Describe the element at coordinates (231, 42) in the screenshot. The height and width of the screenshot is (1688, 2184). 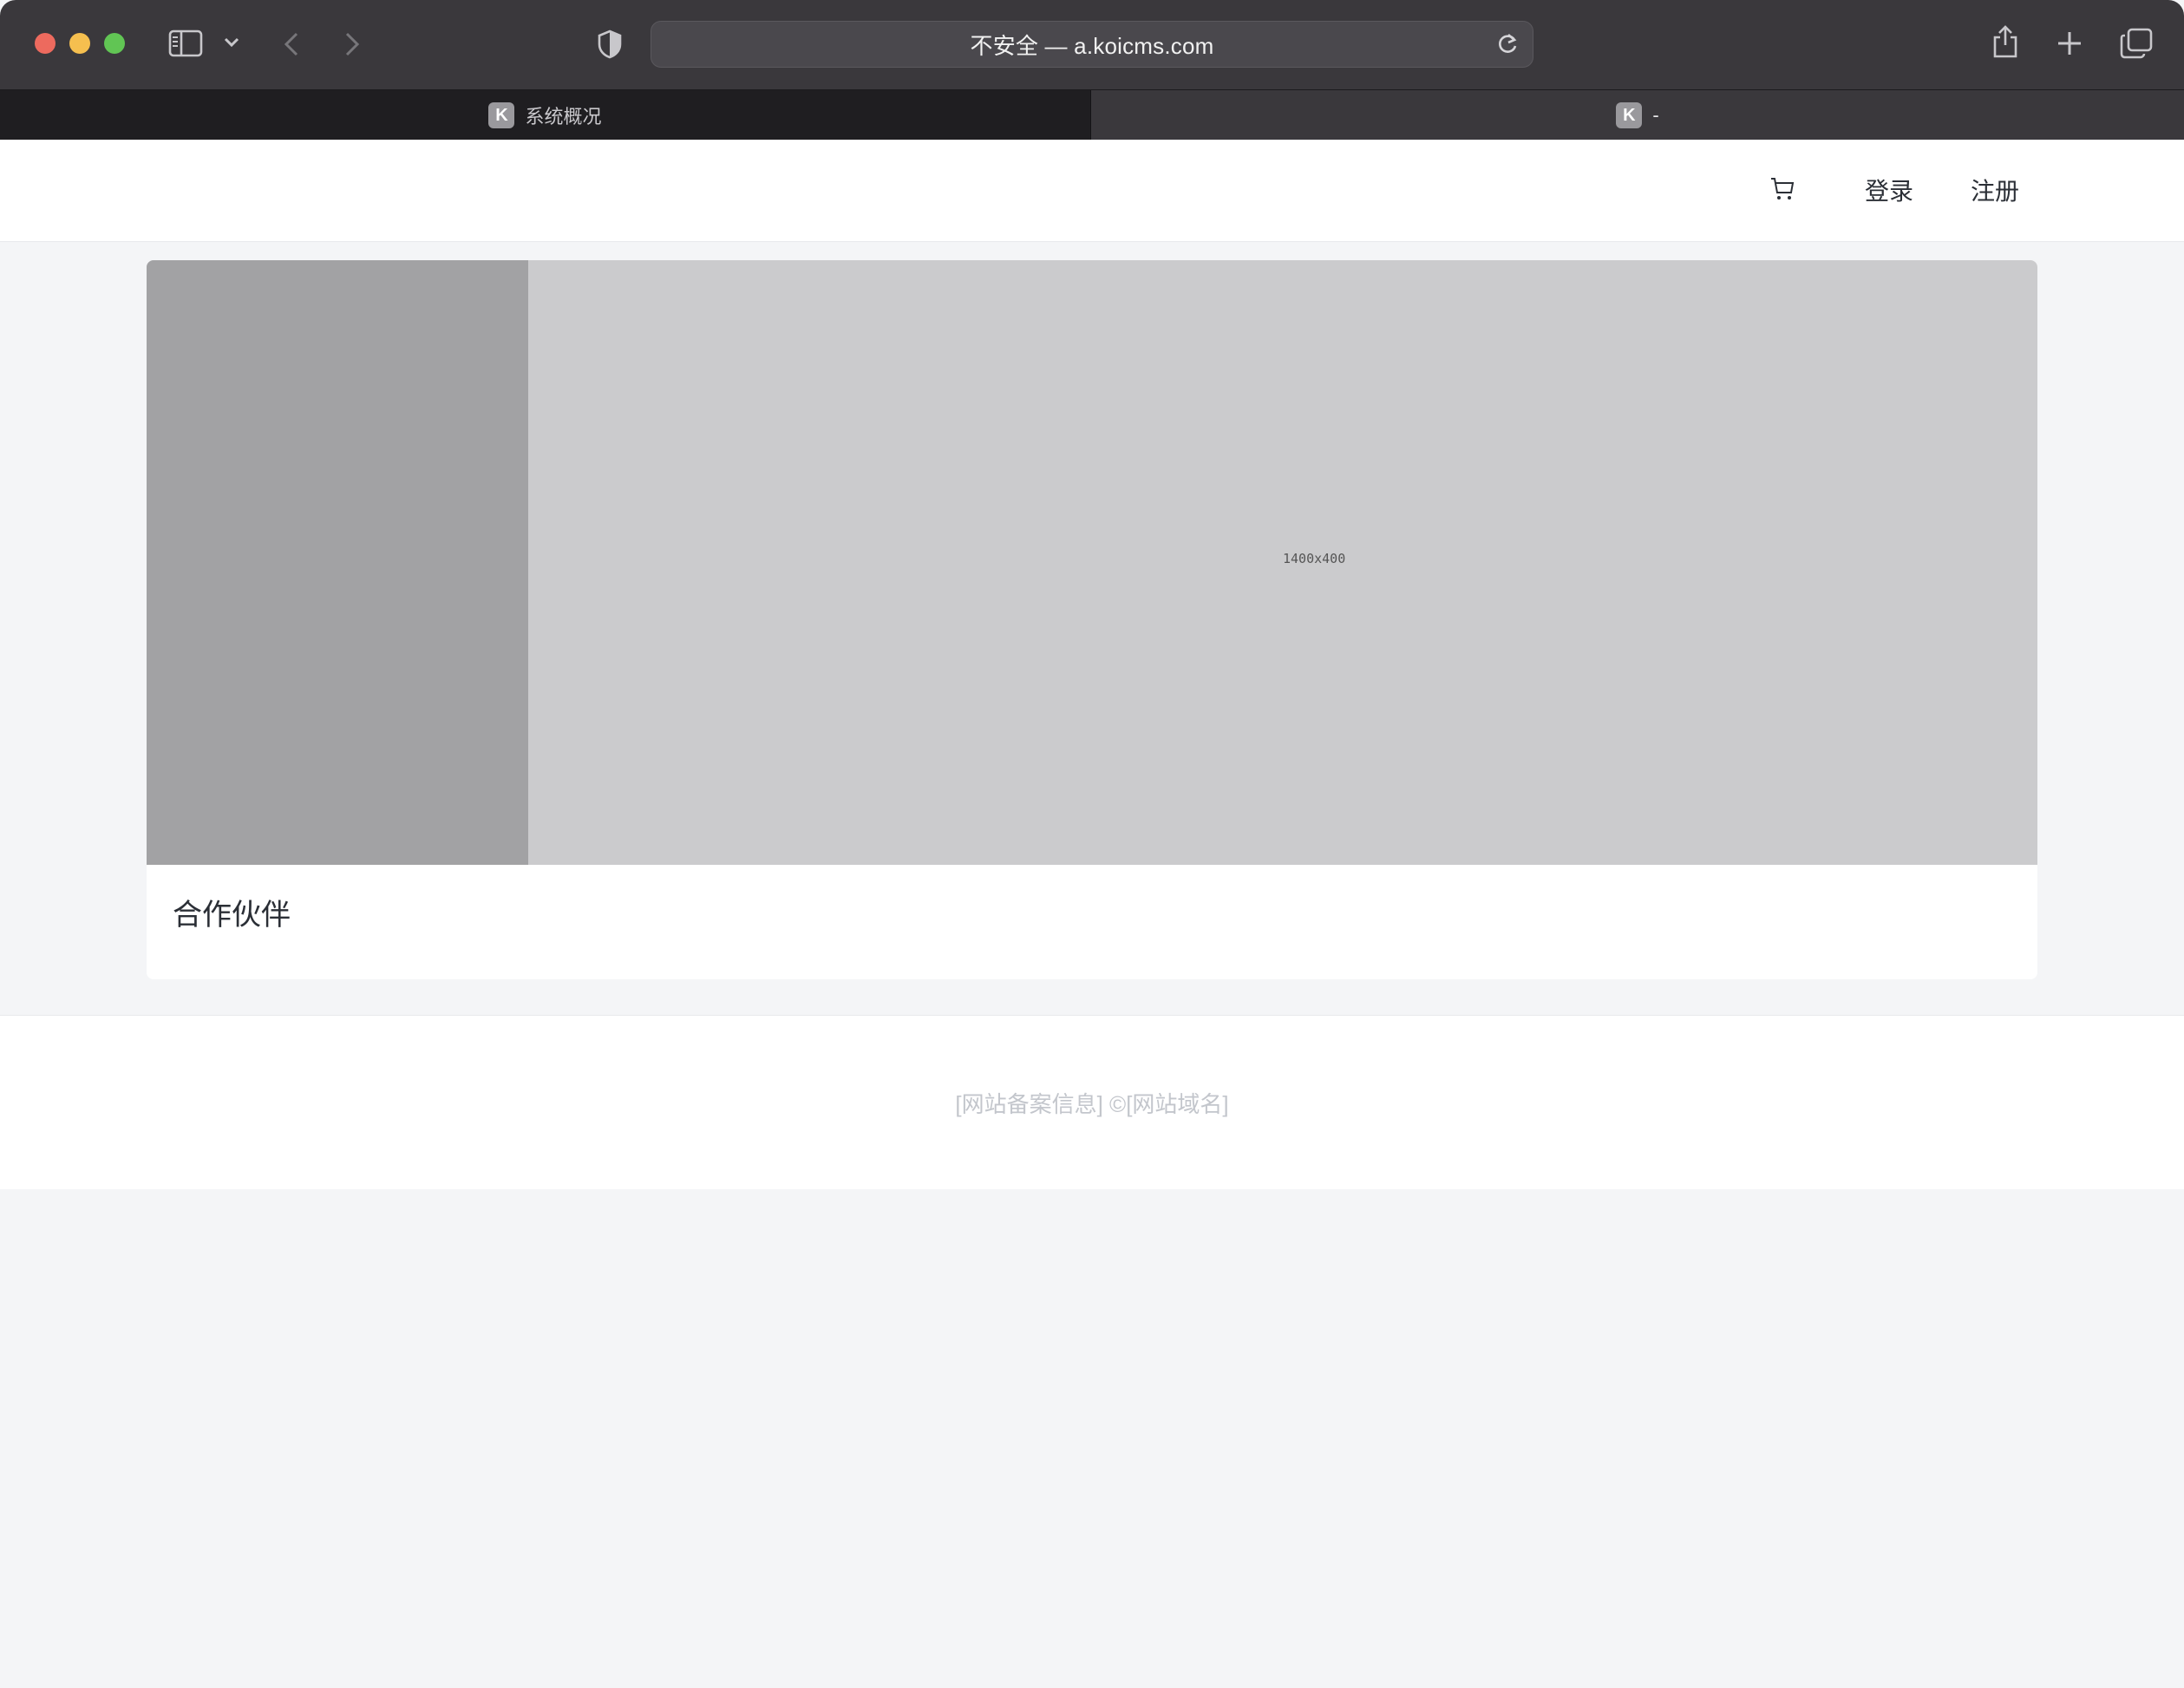
I see `chevron-down-icon` at that location.